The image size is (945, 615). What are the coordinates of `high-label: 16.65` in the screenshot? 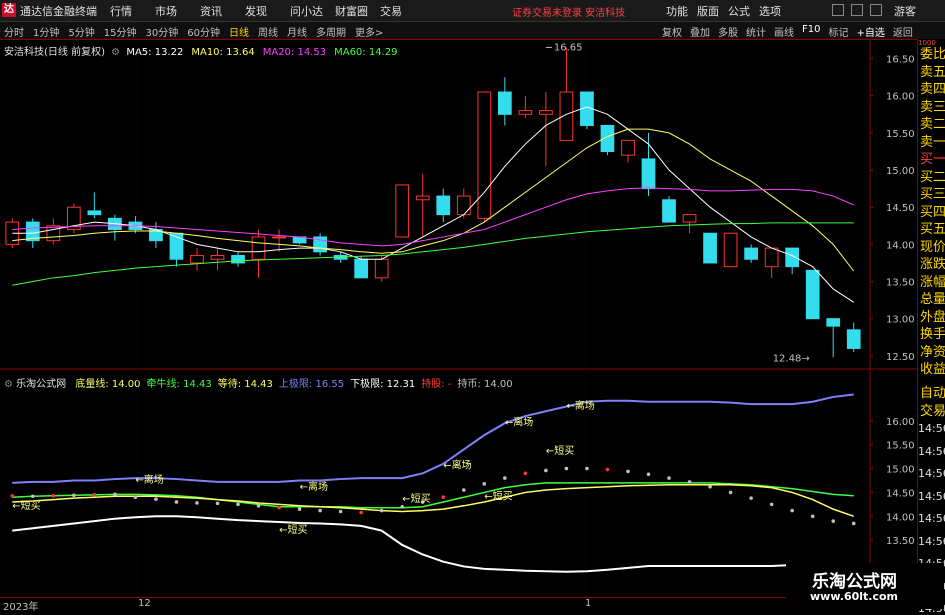 It's located at (568, 47).